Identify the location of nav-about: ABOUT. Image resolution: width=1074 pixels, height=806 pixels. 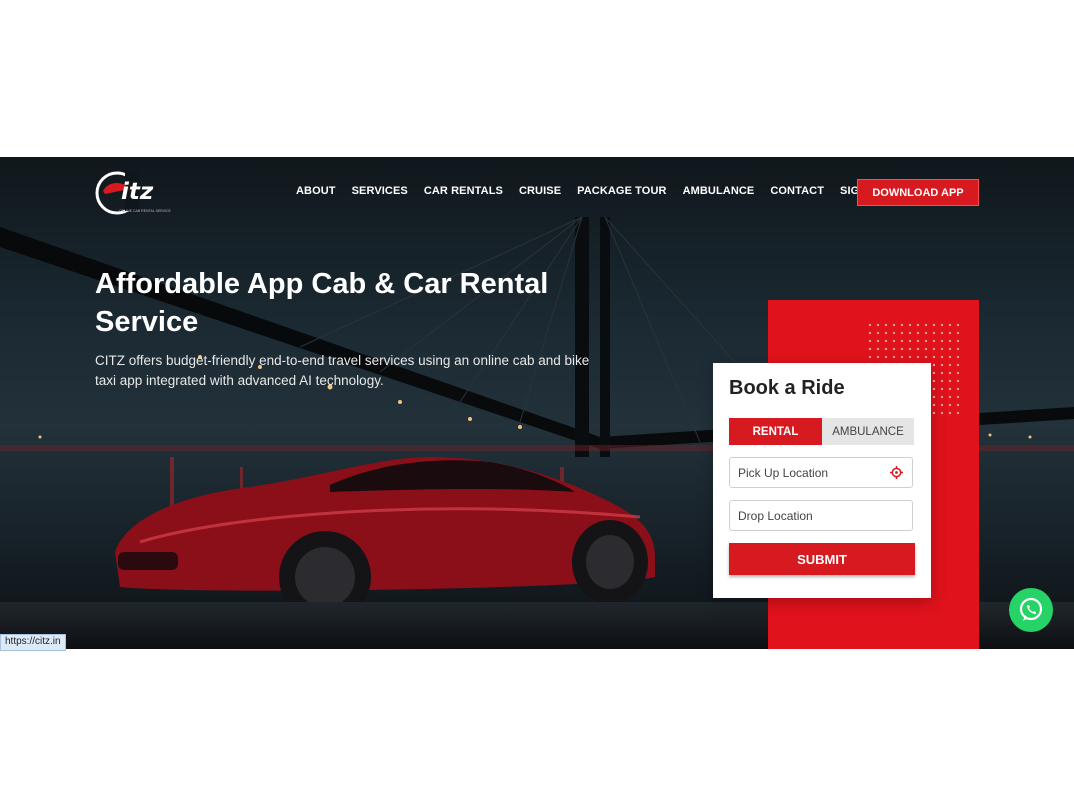
(316, 191).